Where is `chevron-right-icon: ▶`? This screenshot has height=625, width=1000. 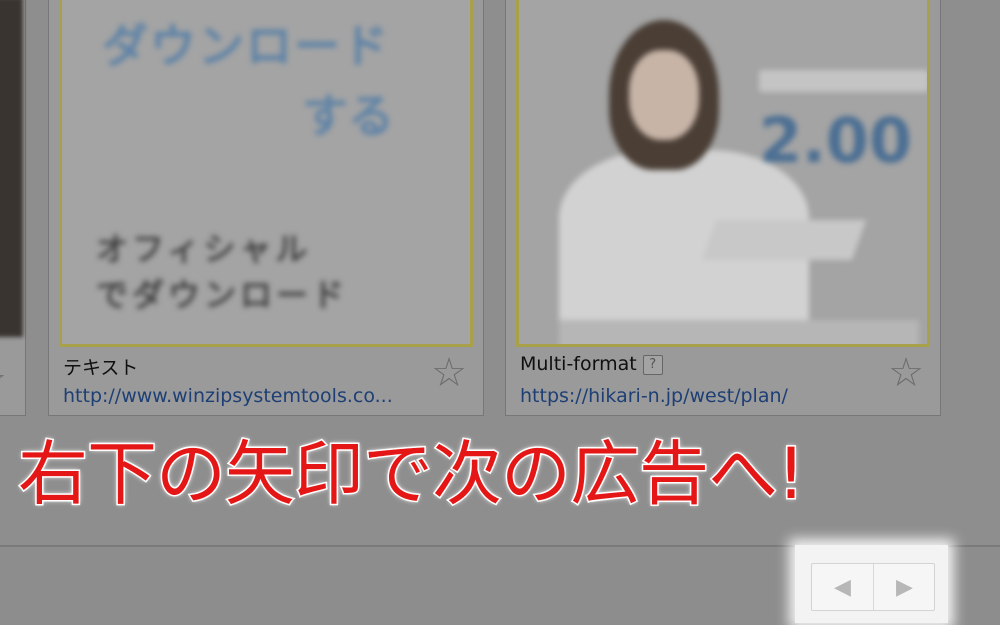
chevron-right-icon: ▶ is located at coordinates (904, 587).